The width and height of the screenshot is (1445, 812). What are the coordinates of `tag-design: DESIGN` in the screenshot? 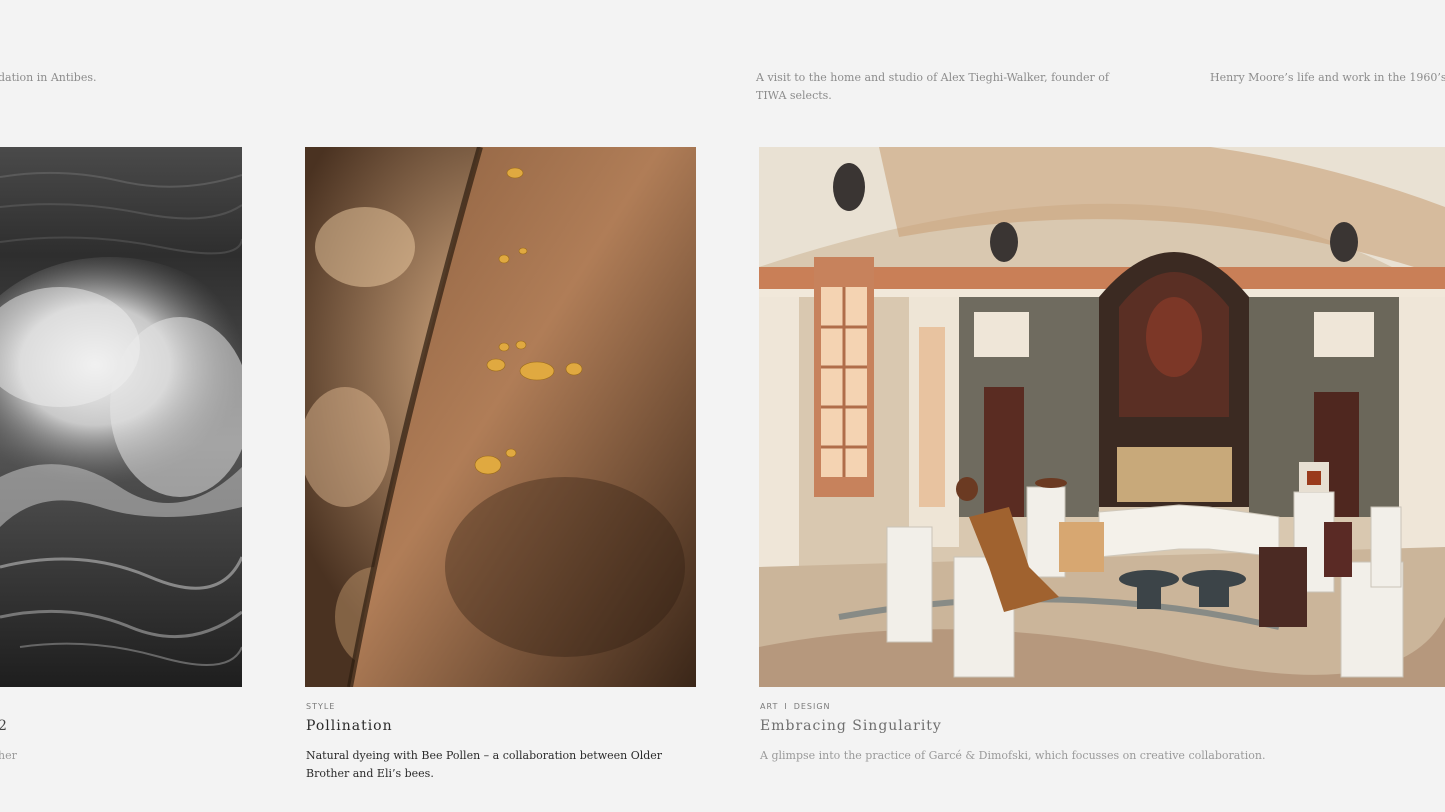 It's located at (812, 706).